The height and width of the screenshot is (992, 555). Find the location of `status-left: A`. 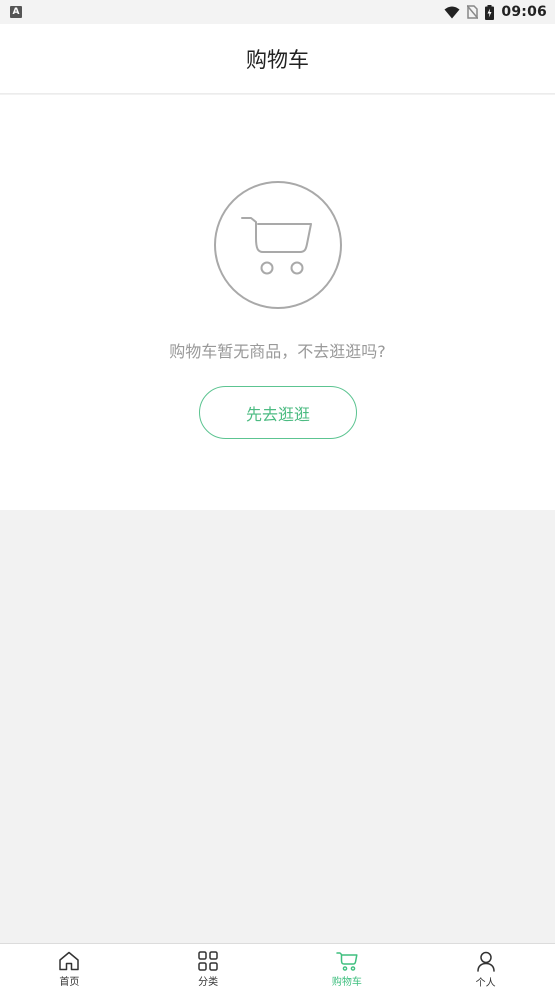

status-left: A is located at coordinates (16, 12).